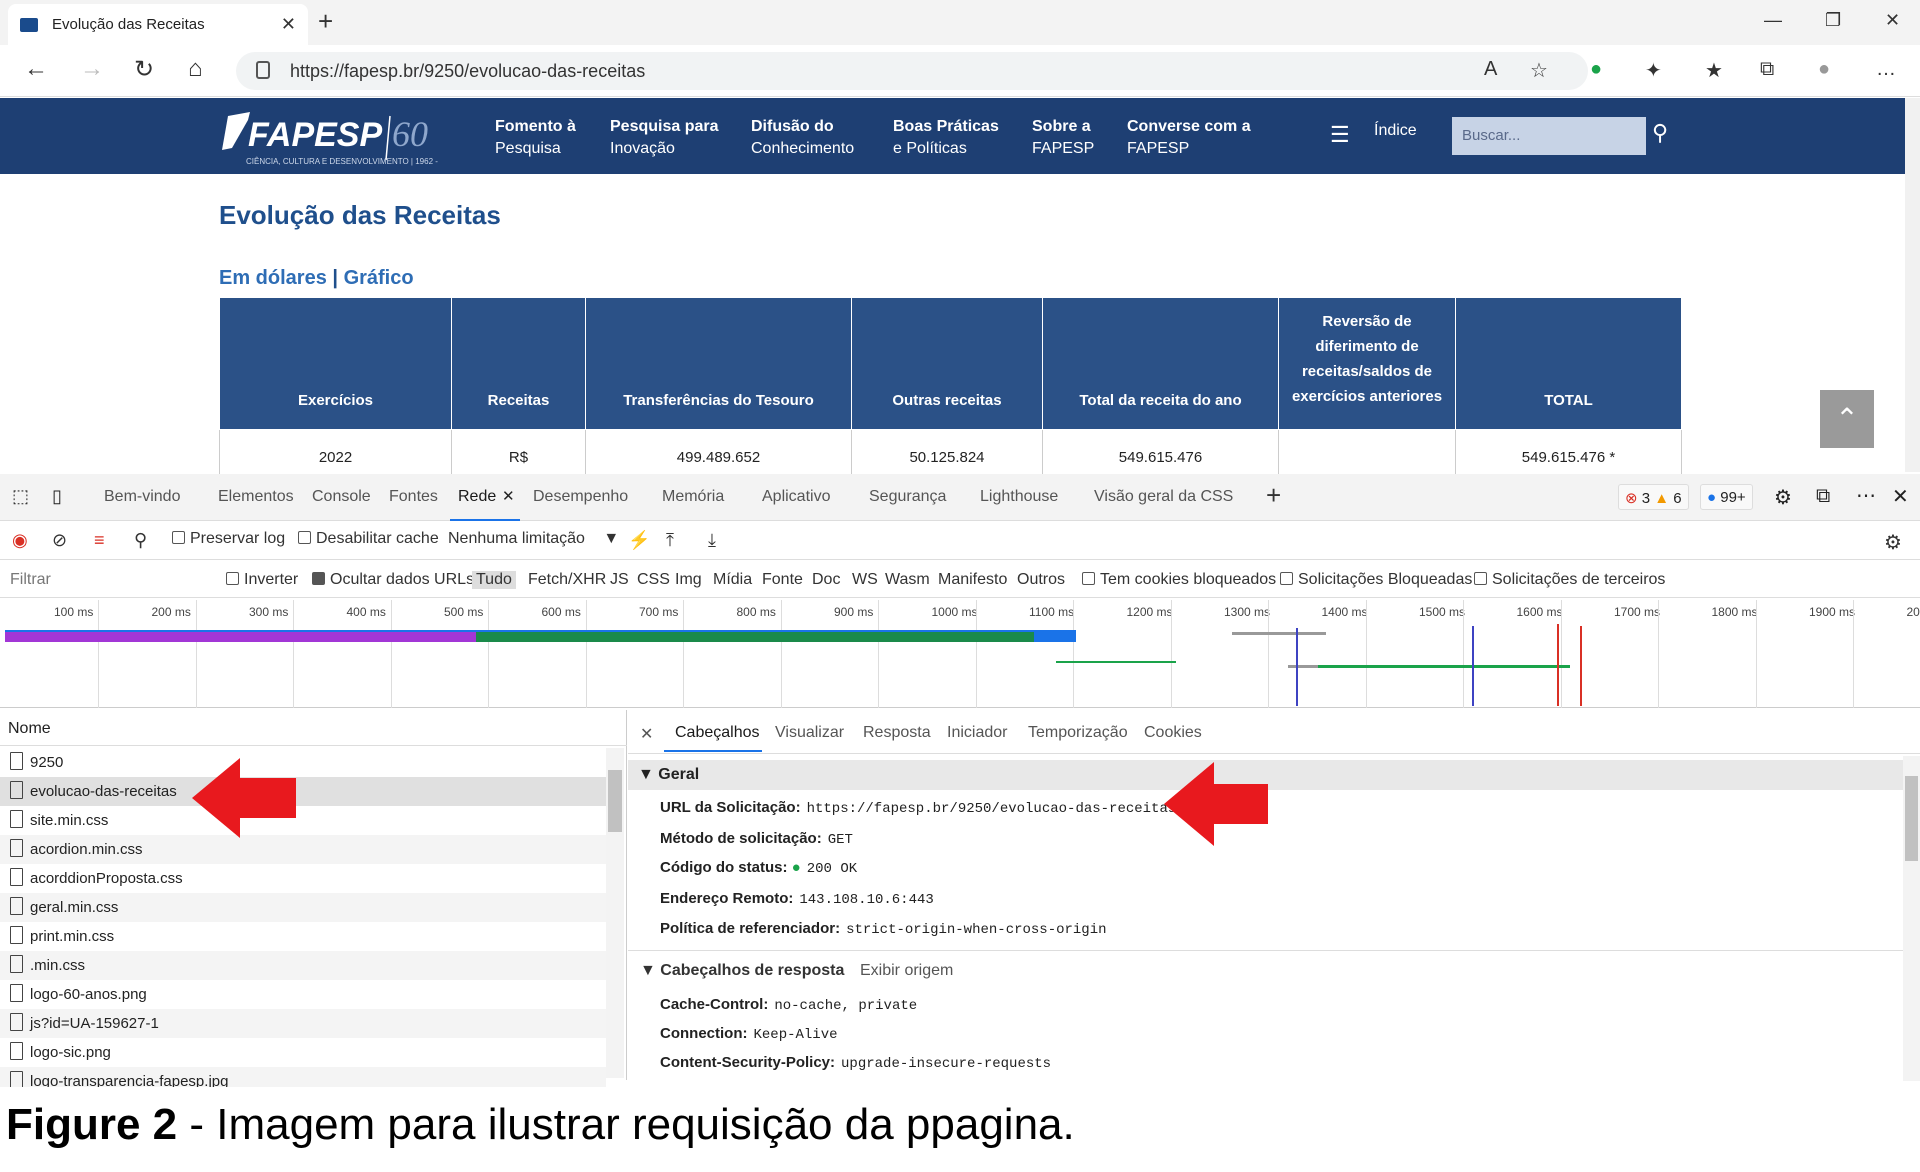 The image size is (1920, 1172). Describe the element at coordinates (1395, 131) in the screenshot. I see `indice-link: Índice` at that location.